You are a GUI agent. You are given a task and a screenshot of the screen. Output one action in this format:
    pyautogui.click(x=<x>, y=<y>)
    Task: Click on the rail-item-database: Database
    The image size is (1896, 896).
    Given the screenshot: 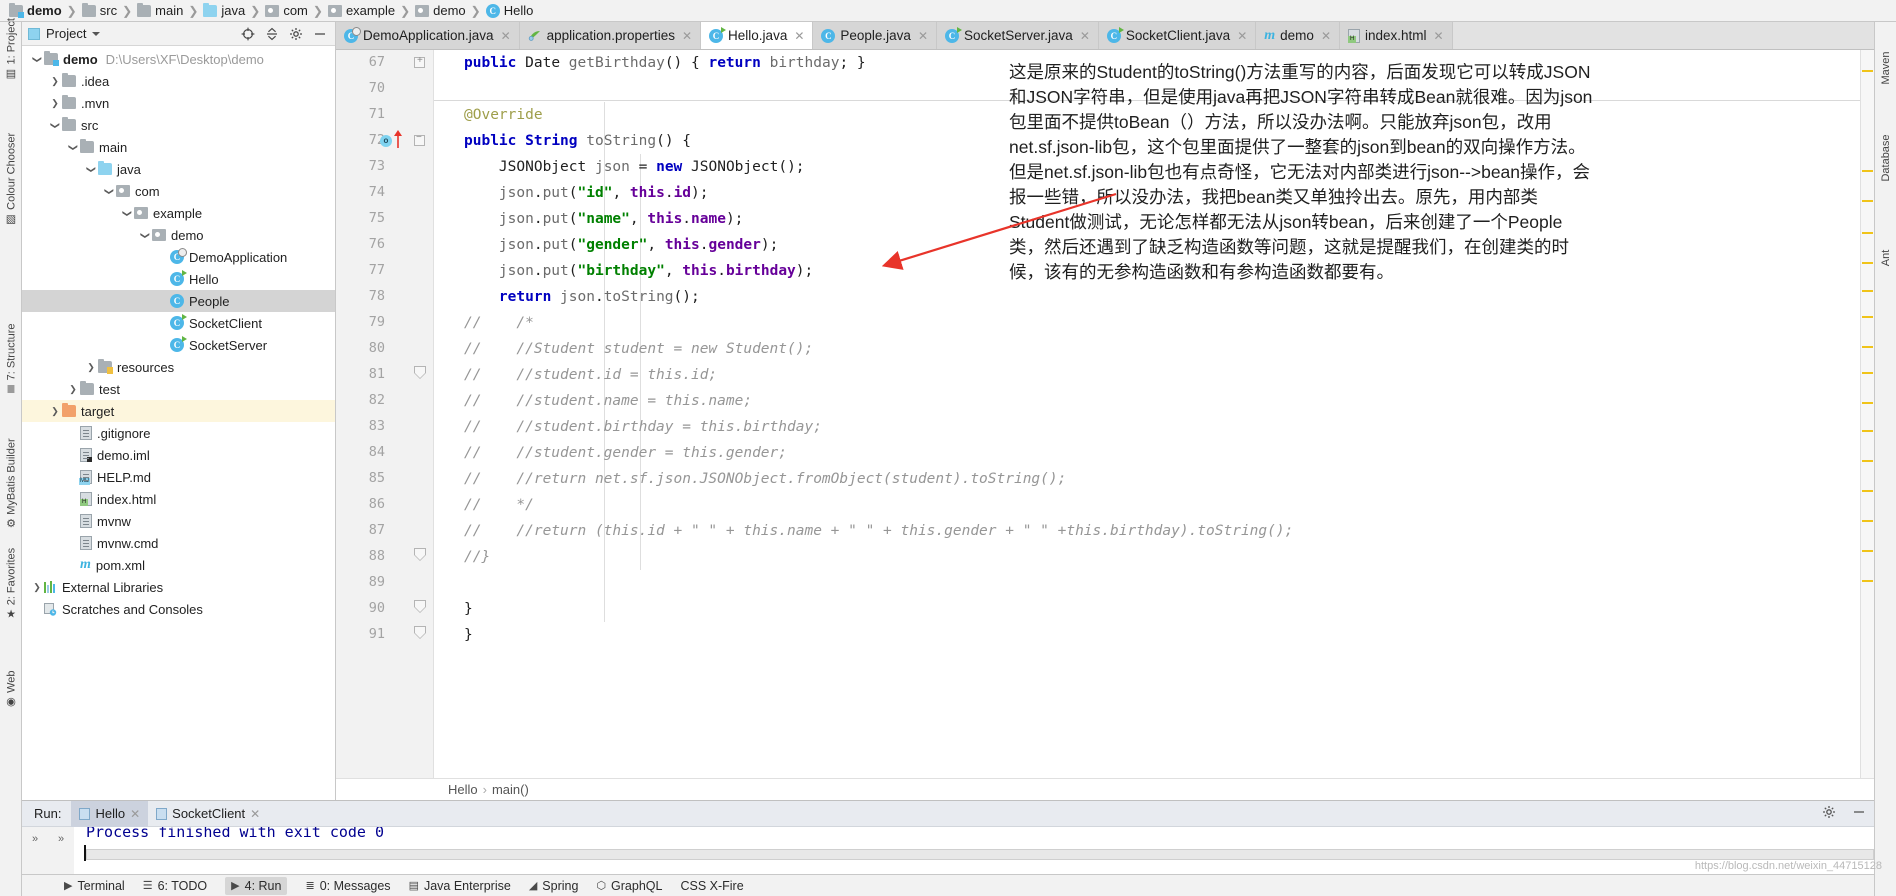 What is the action you would take?
    pyautogui.click(x=1886, y=157)
    